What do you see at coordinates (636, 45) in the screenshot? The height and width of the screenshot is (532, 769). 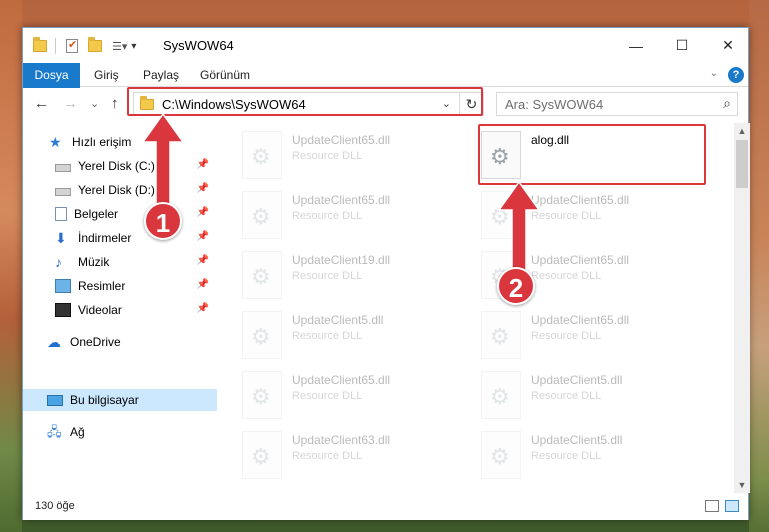 I see `minimize-button: —` at bounding box center [636, 45].